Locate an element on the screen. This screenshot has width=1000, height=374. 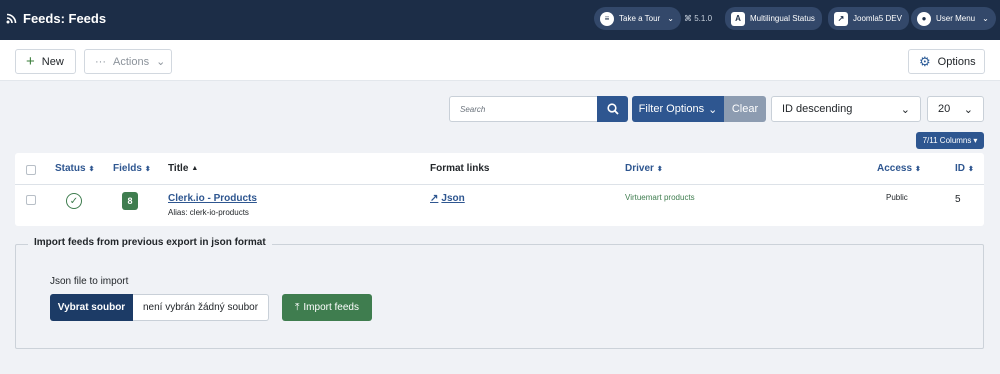
site-link-button: ↗ Joomla5 DEV is located at coordinates (868, 18).